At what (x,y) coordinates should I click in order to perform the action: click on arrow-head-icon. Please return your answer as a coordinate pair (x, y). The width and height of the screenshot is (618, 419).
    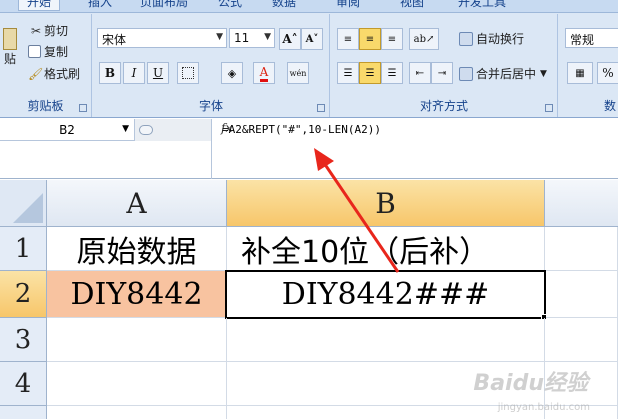
    Looking at the image, I should click on (324, 159).